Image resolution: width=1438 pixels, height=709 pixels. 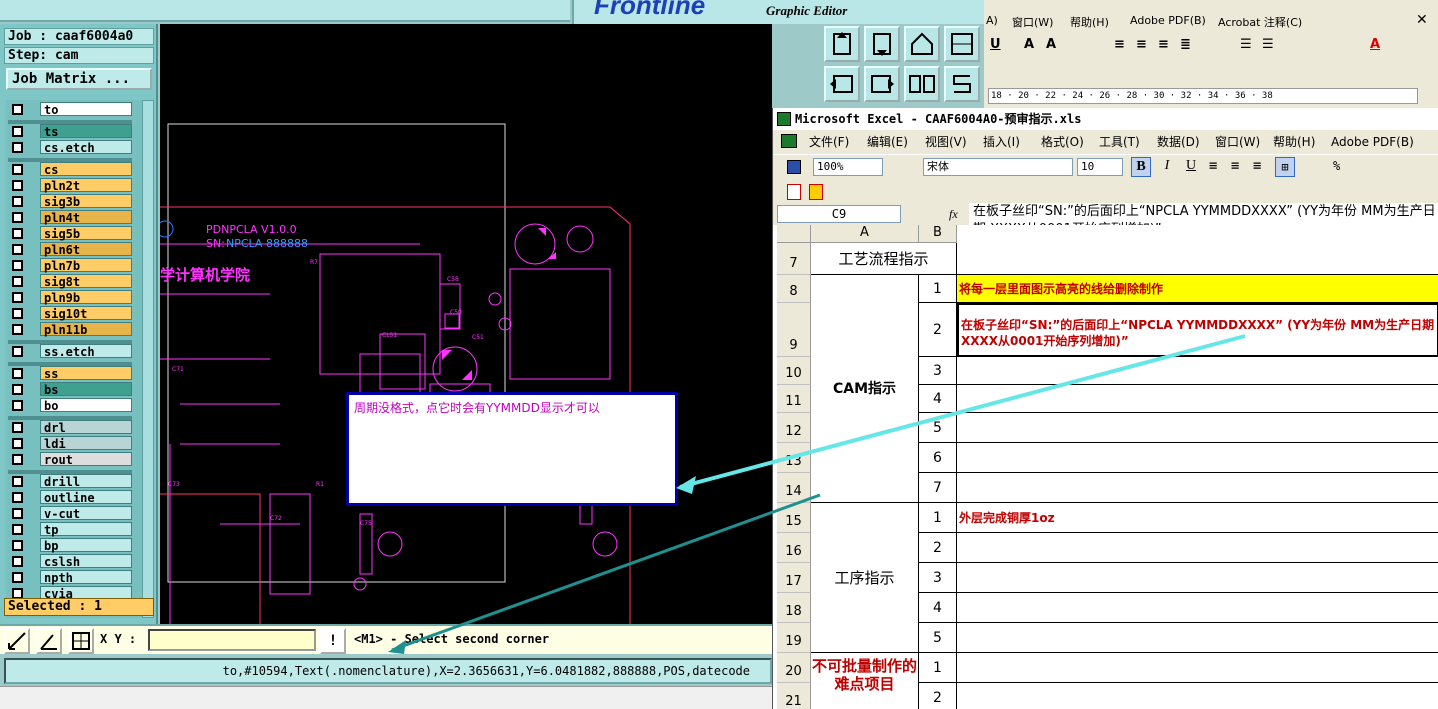 I want to click on layer-name: sig3b, so click(x=86, y=201).